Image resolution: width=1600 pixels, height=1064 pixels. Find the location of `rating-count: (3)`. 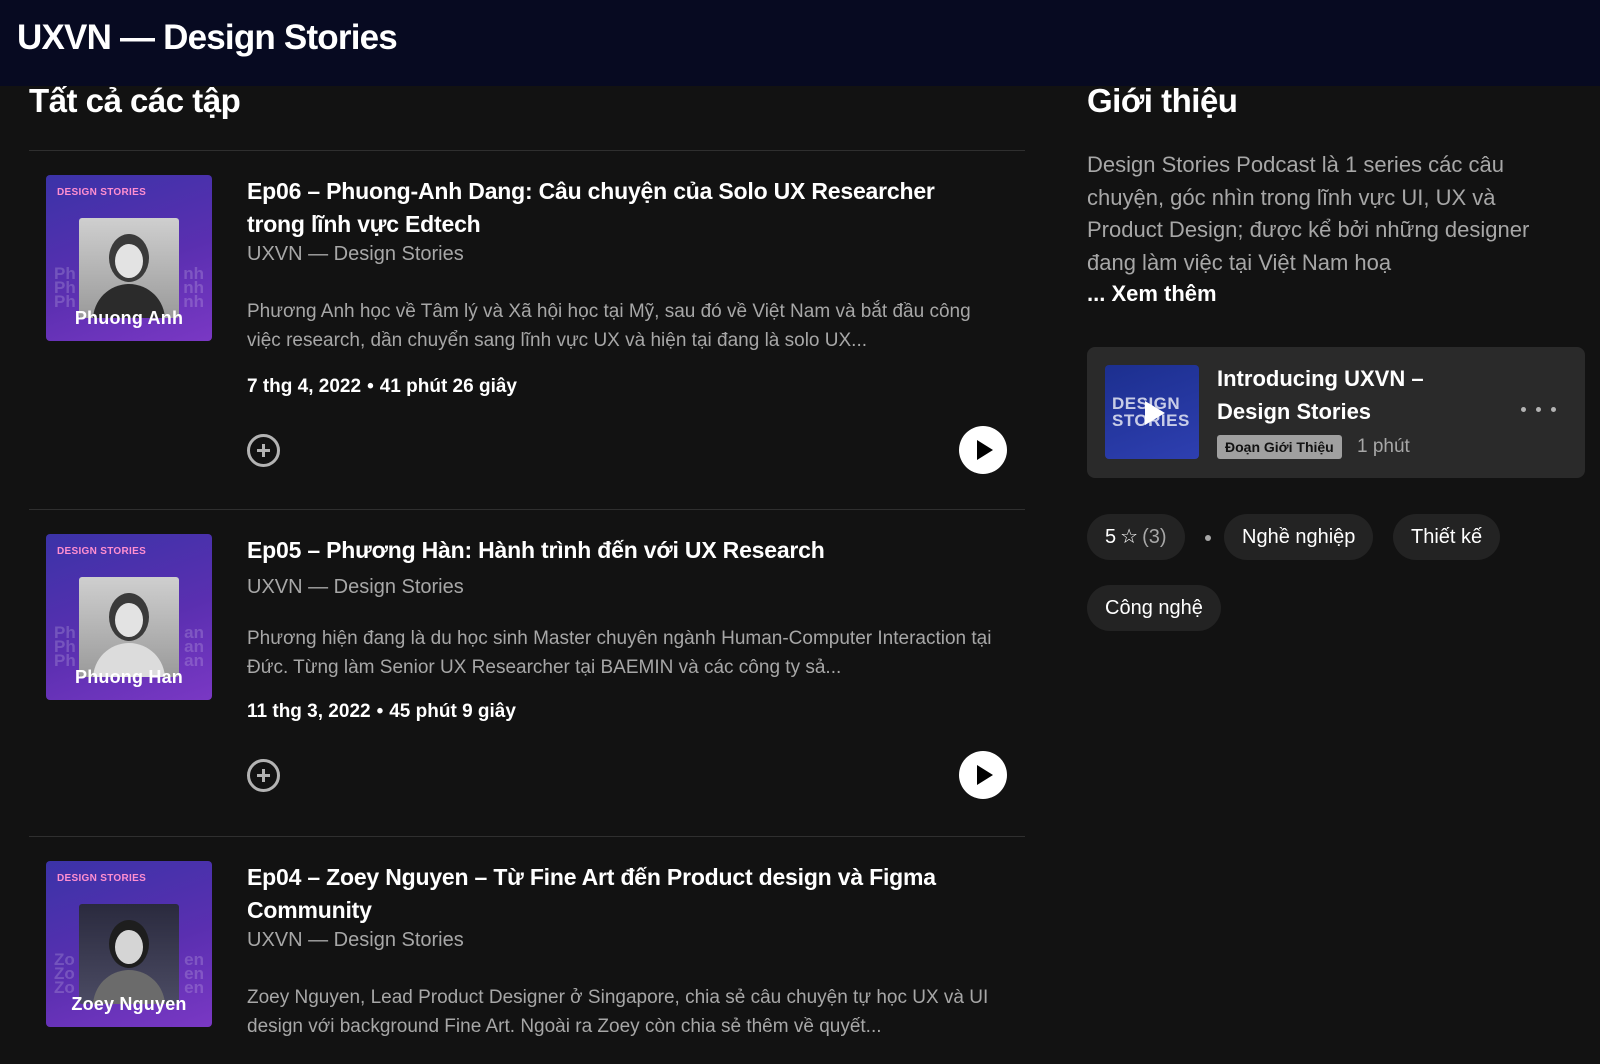

rating-count: (3) is located at coordinates (1154, 537).